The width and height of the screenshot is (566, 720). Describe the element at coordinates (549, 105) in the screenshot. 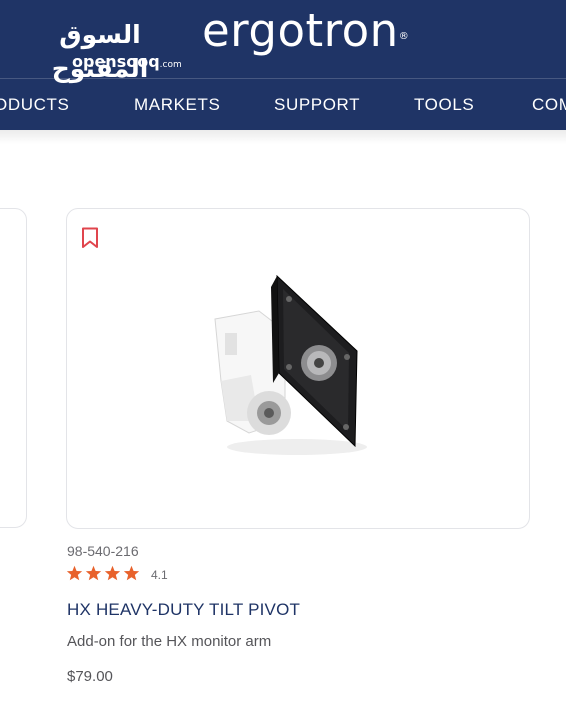

I see `nav-company: COM` at that location.